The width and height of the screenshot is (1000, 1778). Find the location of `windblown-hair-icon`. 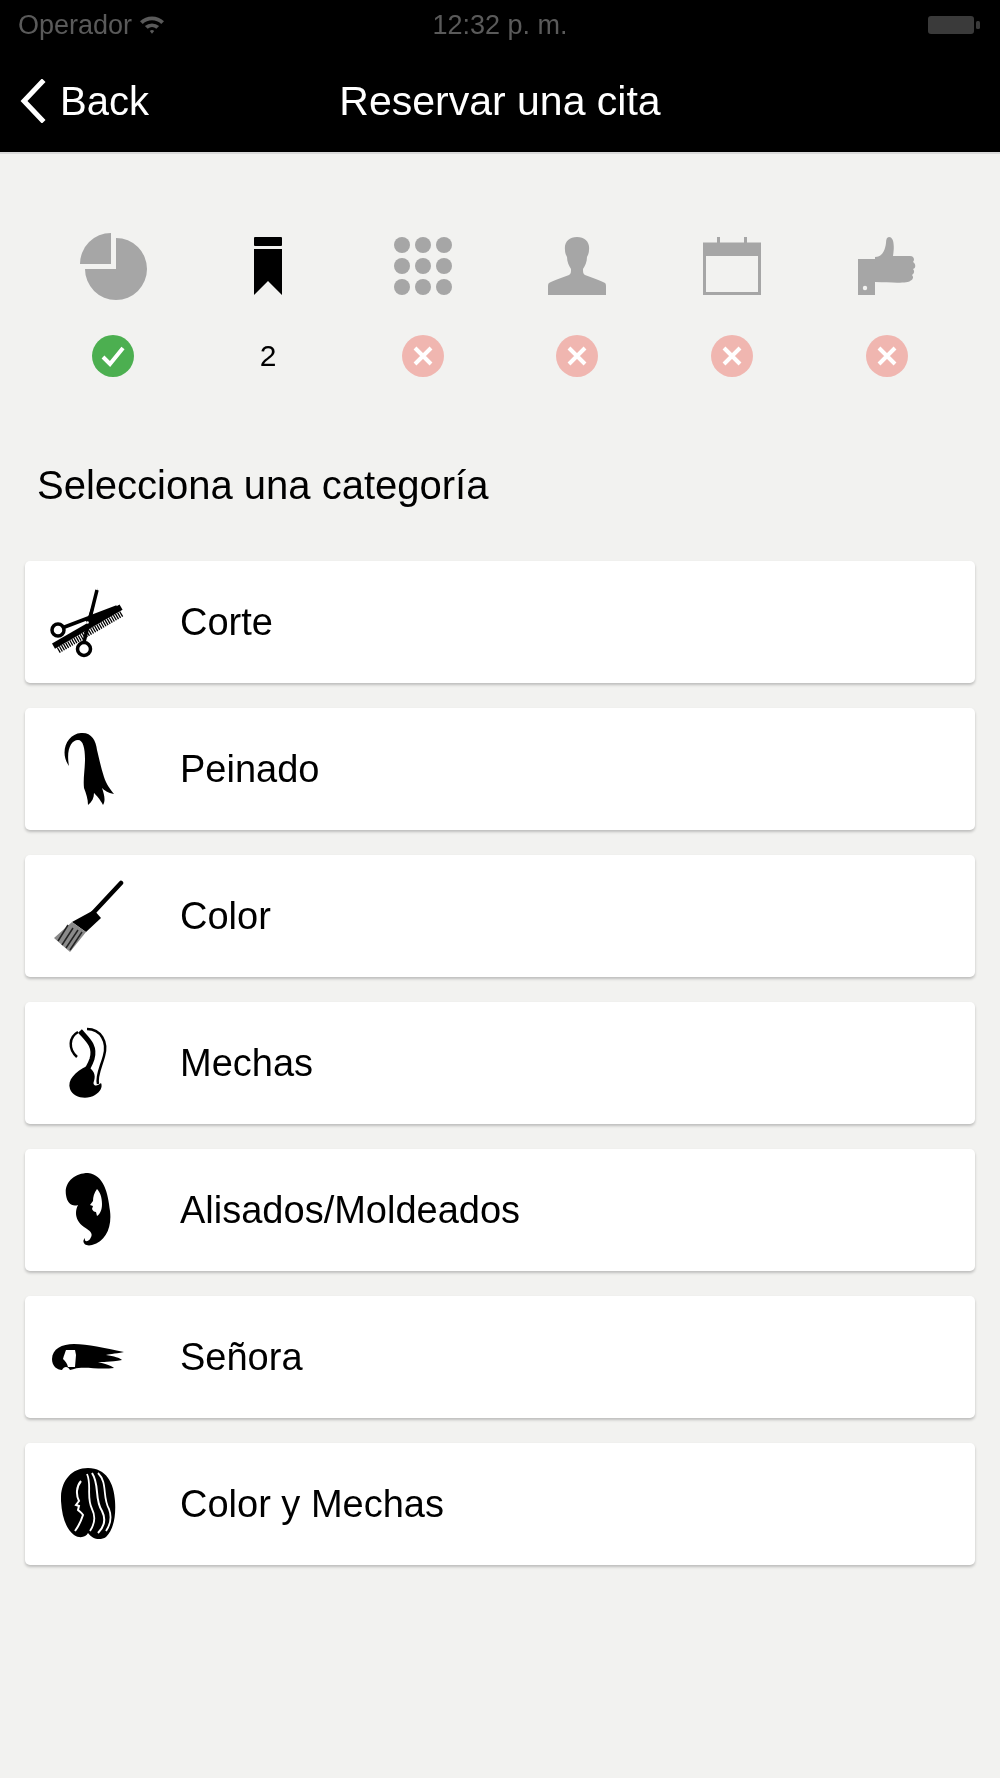

windblown-hair-icon is located at coordinates (88, 1357).